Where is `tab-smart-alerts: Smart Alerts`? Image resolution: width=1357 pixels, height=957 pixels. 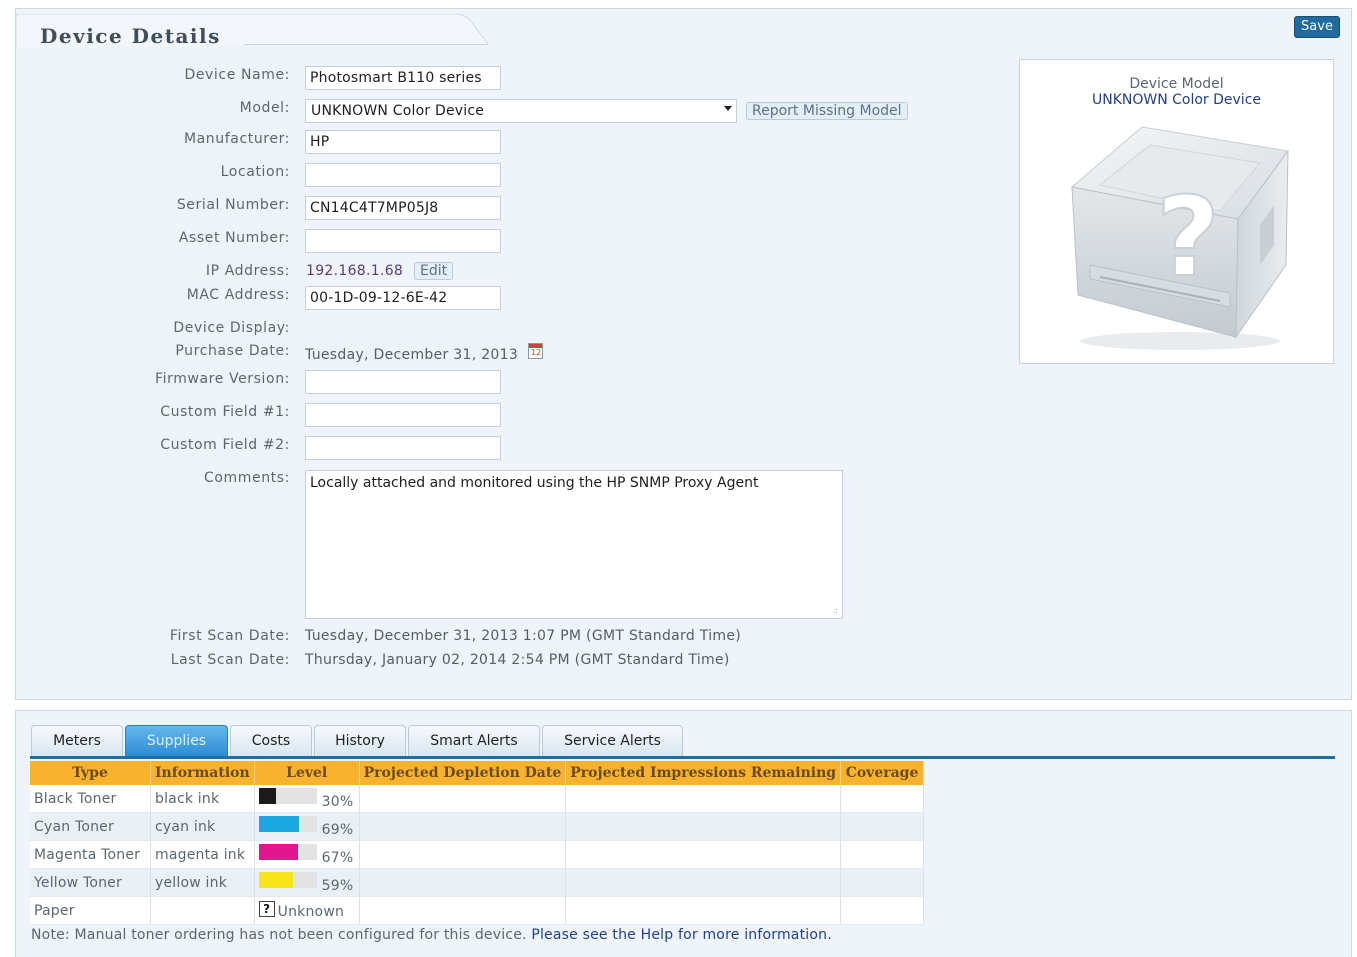
tab-smart-alerts: Smart Alerts is located at coordinates (474, 741).